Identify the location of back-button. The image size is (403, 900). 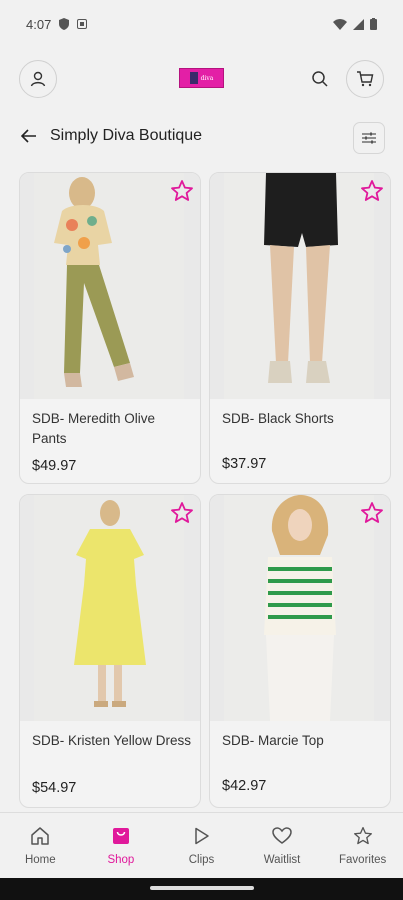
(29, 136).